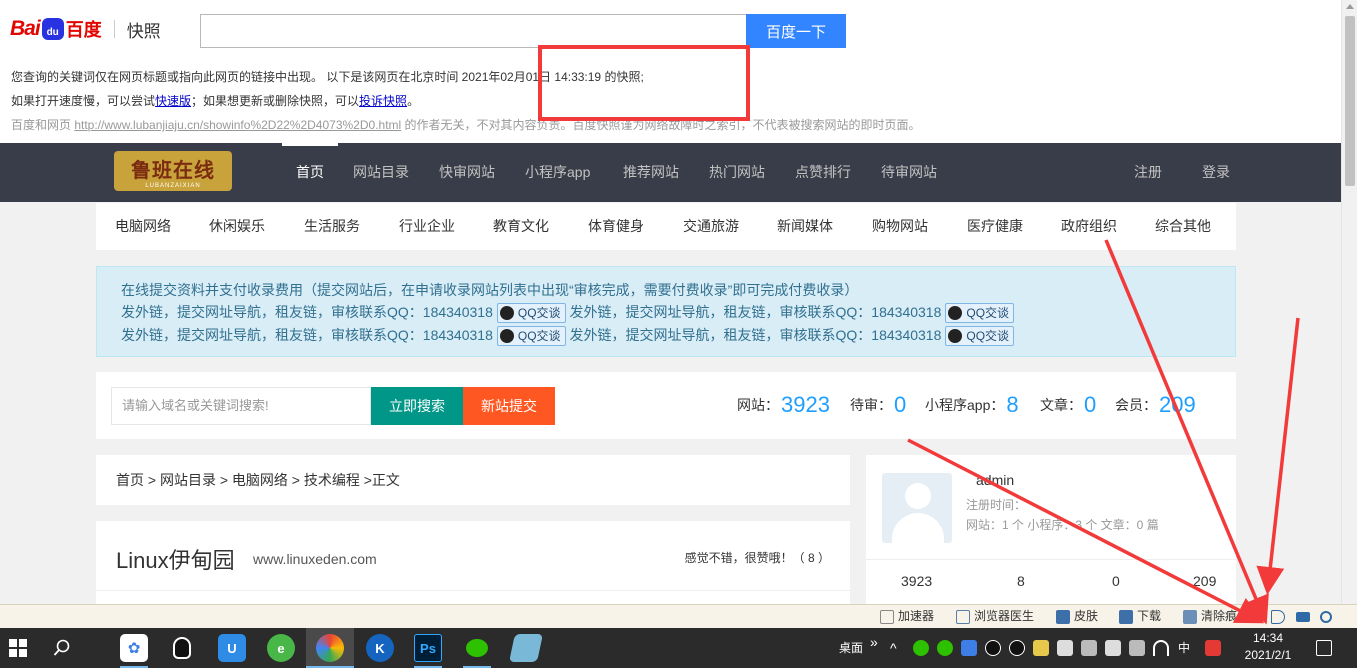  What do you see at coordinates (1326, 616) in the screenshot?
I see `zoom-button` at bounding box center [1326, 616].